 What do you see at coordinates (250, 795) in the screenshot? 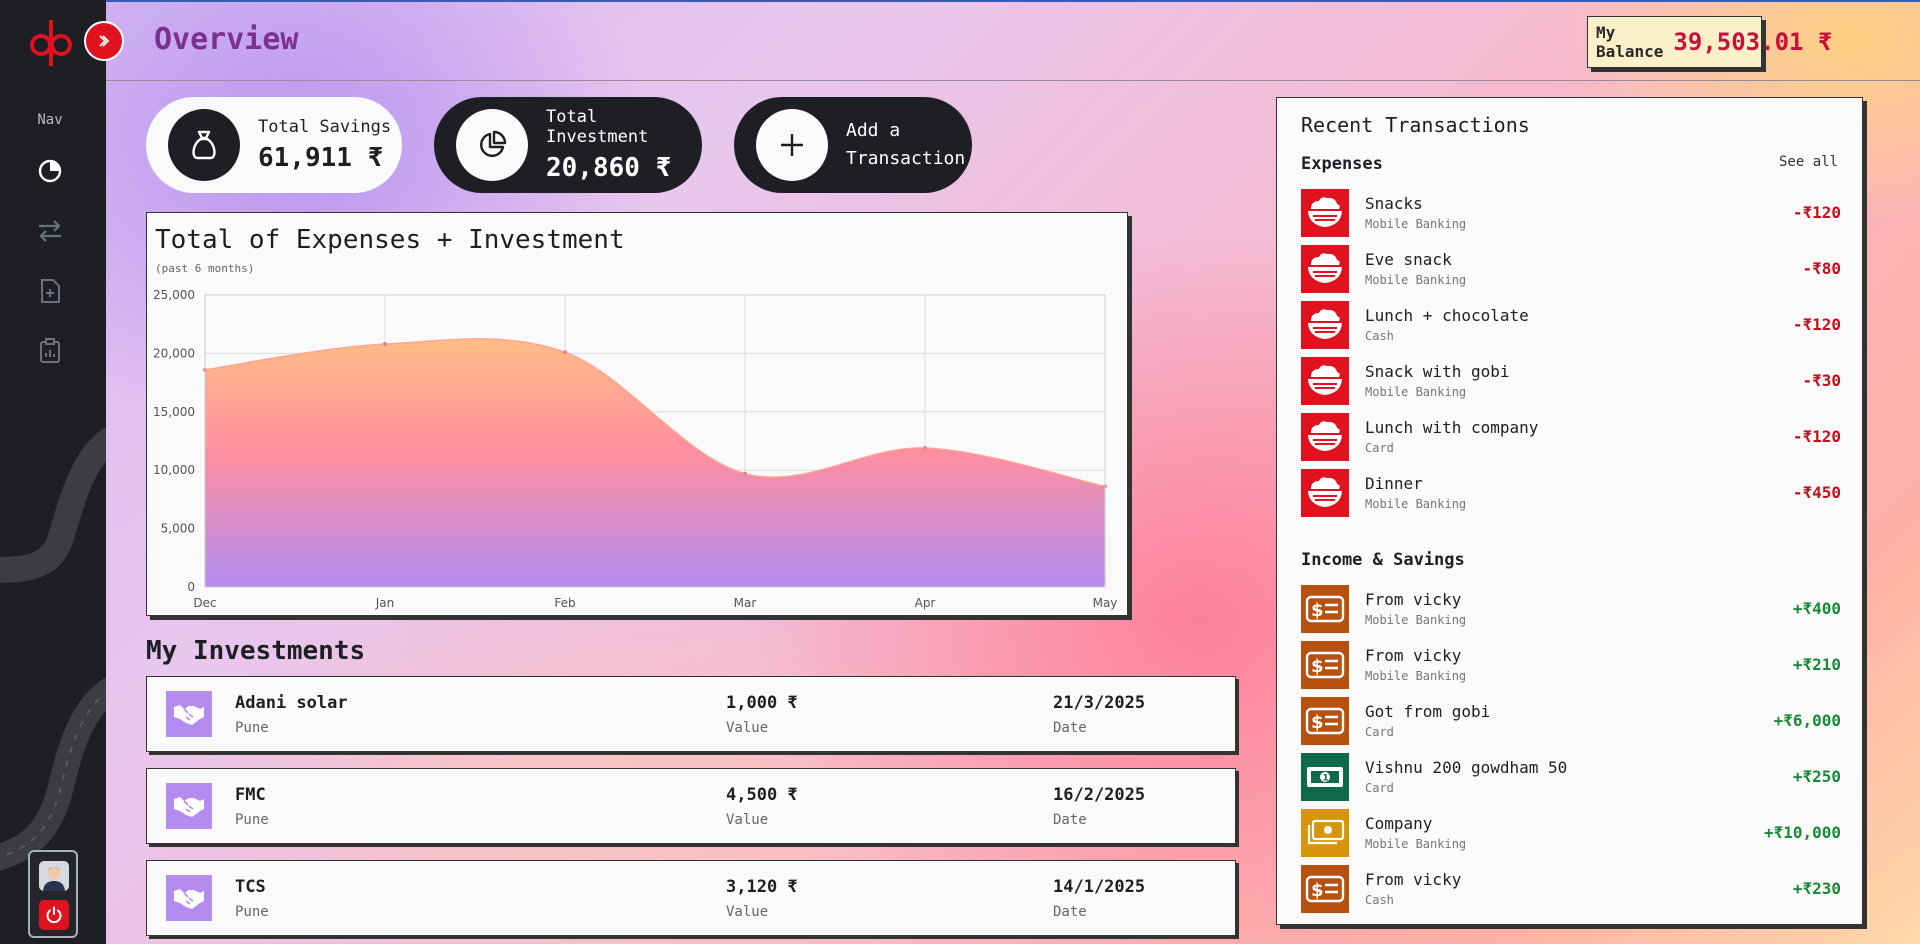
I see `investment-name: FMC` at bounding box center [250, 795].